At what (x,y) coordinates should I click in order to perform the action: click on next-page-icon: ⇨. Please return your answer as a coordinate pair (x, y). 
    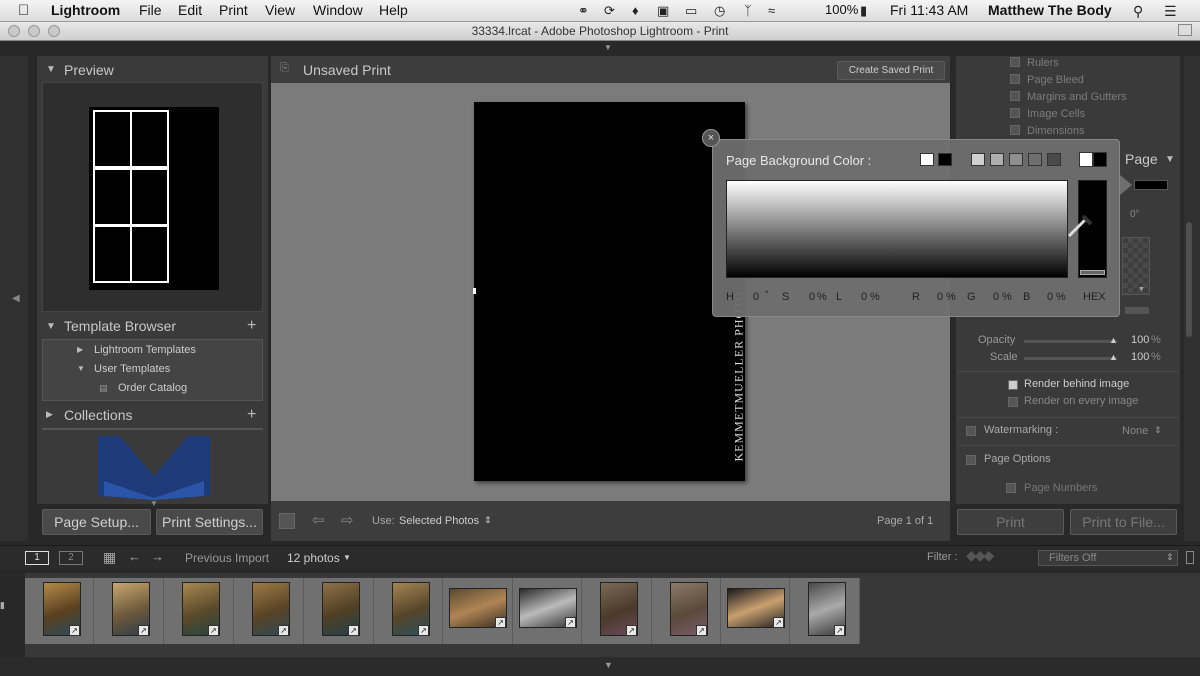
    Looking at the image, I should click on (347, 520).